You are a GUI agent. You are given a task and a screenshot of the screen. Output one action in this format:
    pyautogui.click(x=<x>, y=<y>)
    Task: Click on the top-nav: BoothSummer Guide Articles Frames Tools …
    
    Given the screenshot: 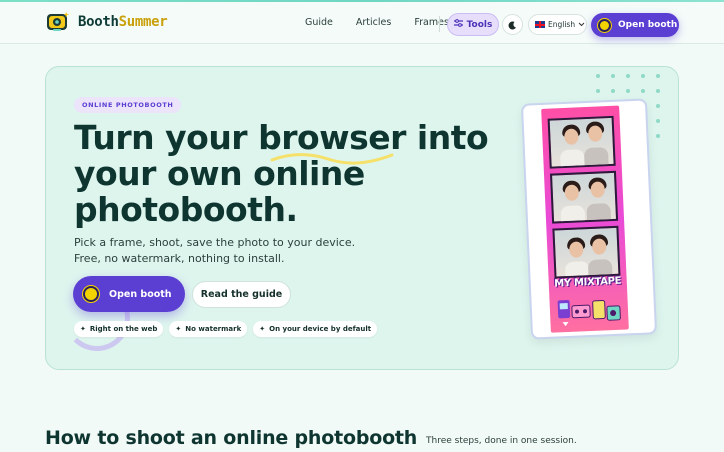 What is the action you would take?
    pyautogui.click(x=362, y=23)
    